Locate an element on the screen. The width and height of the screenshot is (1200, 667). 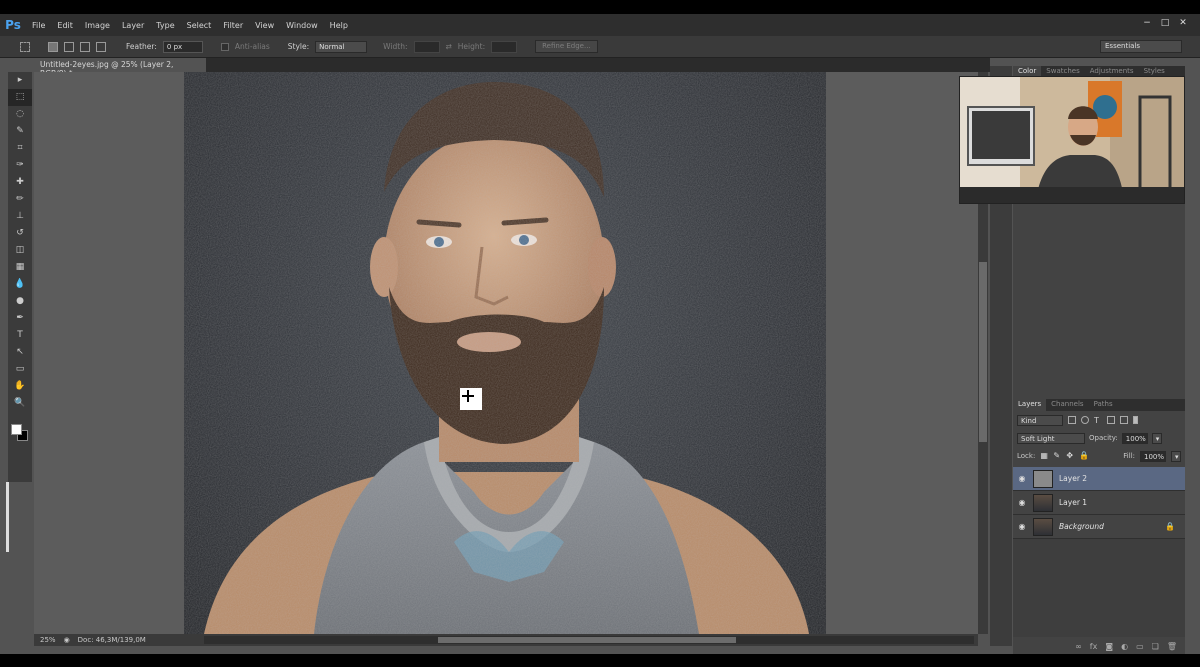
status-info-icon: ◉ is located at coordinates (67, 640).